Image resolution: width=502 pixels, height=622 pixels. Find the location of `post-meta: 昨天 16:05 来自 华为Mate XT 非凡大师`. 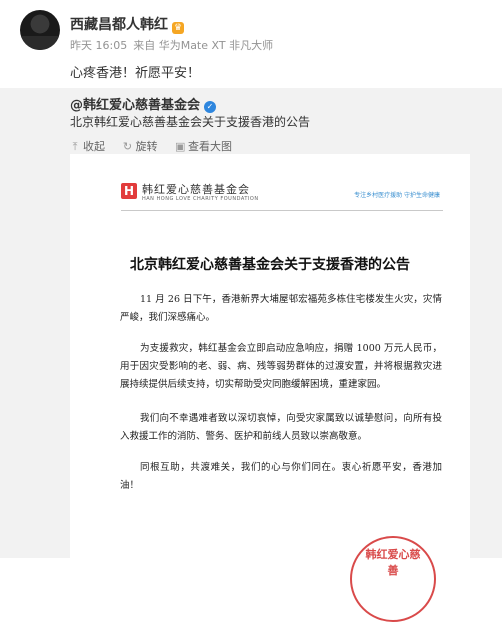

post-meta: 昨天 16:05 来自 华为Mate XT 非凡大师 is located at coordinates (174, 45).